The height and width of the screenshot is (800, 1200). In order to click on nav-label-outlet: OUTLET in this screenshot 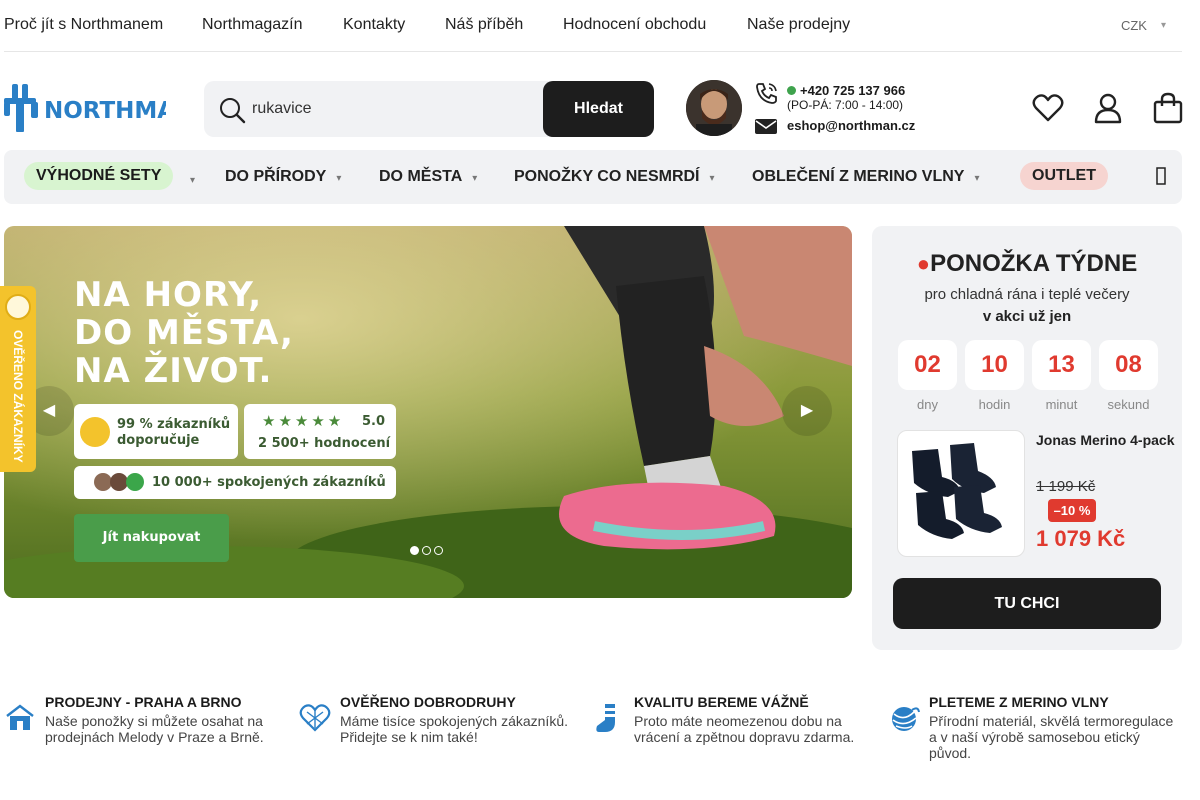, I will do `click(1064, 175)`.